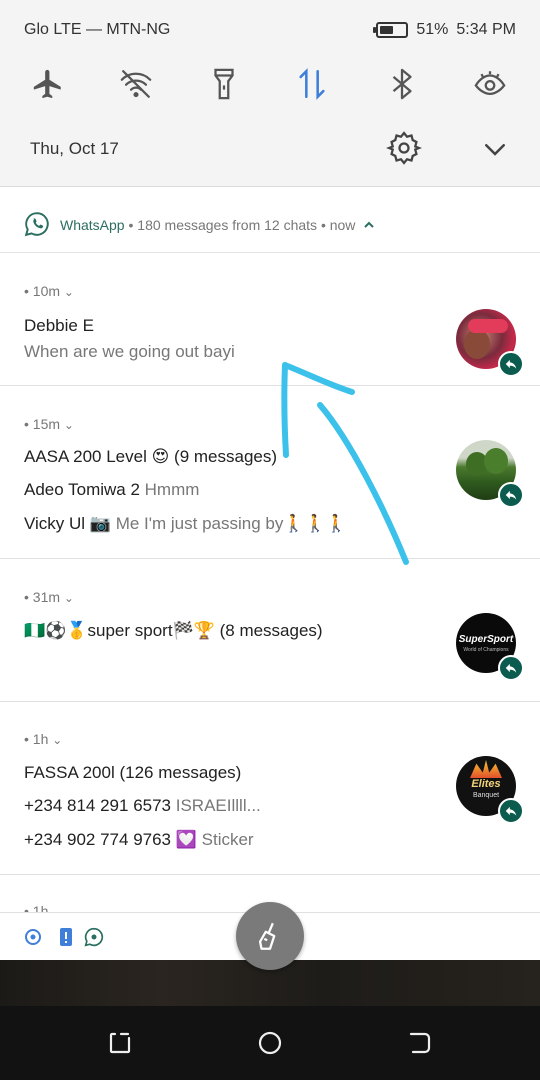 This screenshot has height=1080, width=540. I want to click on message-summary: 180 messages from 12 chats, so click(227, 225).